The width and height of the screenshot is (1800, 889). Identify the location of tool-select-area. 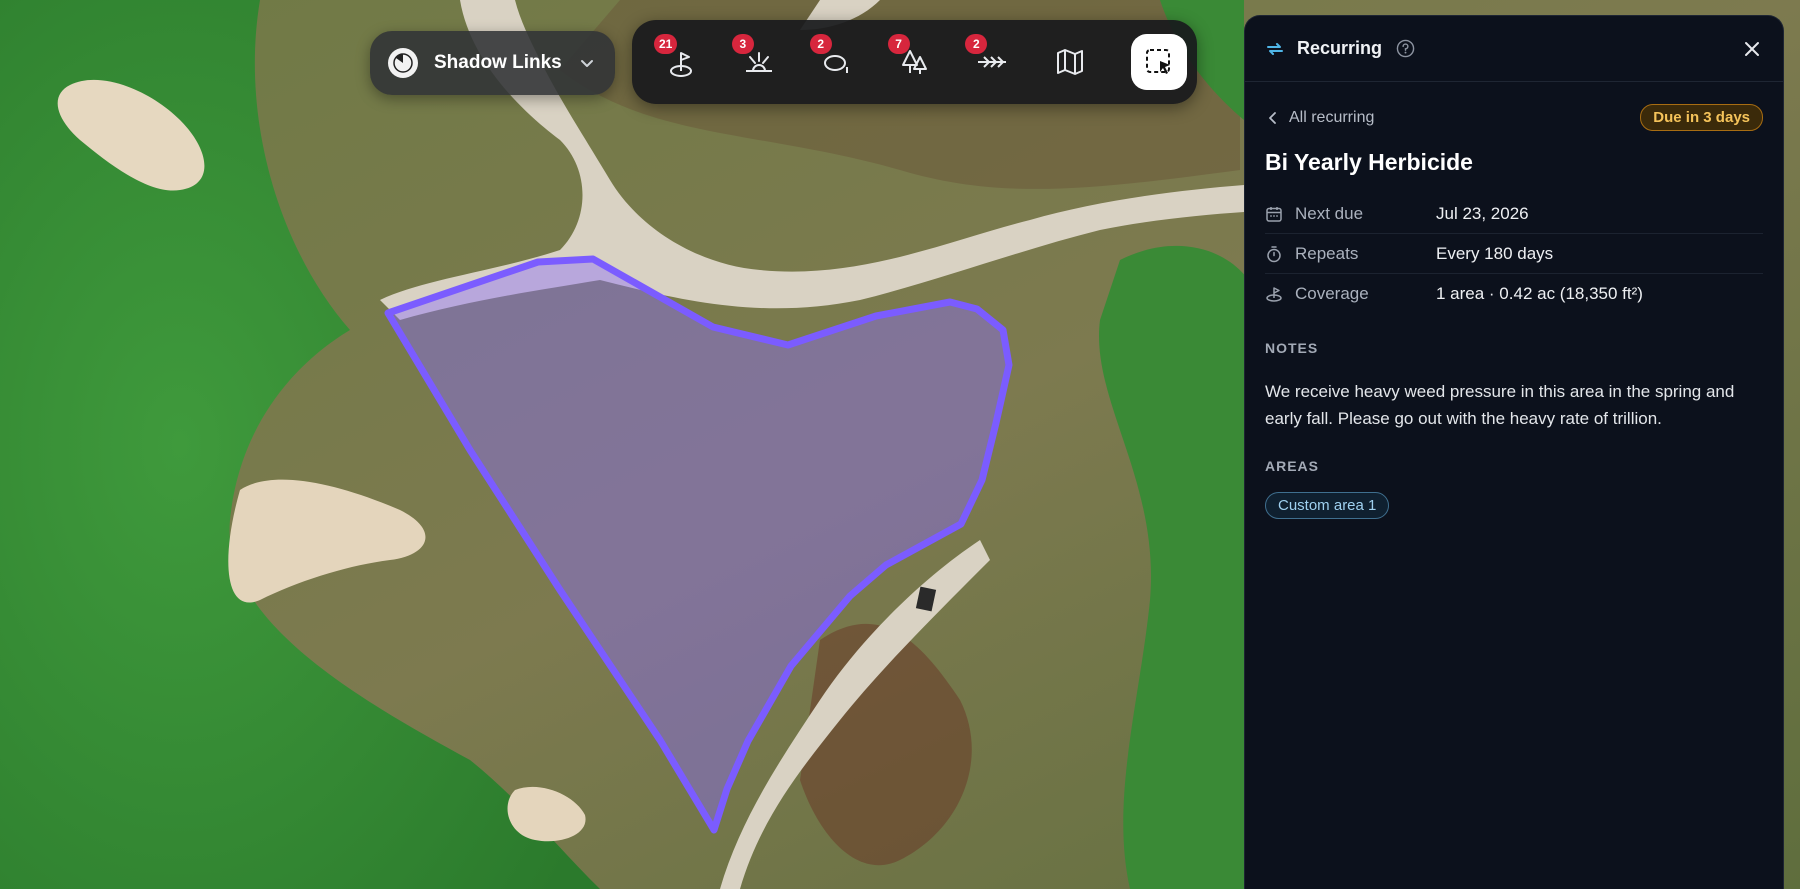
(1159, 62).